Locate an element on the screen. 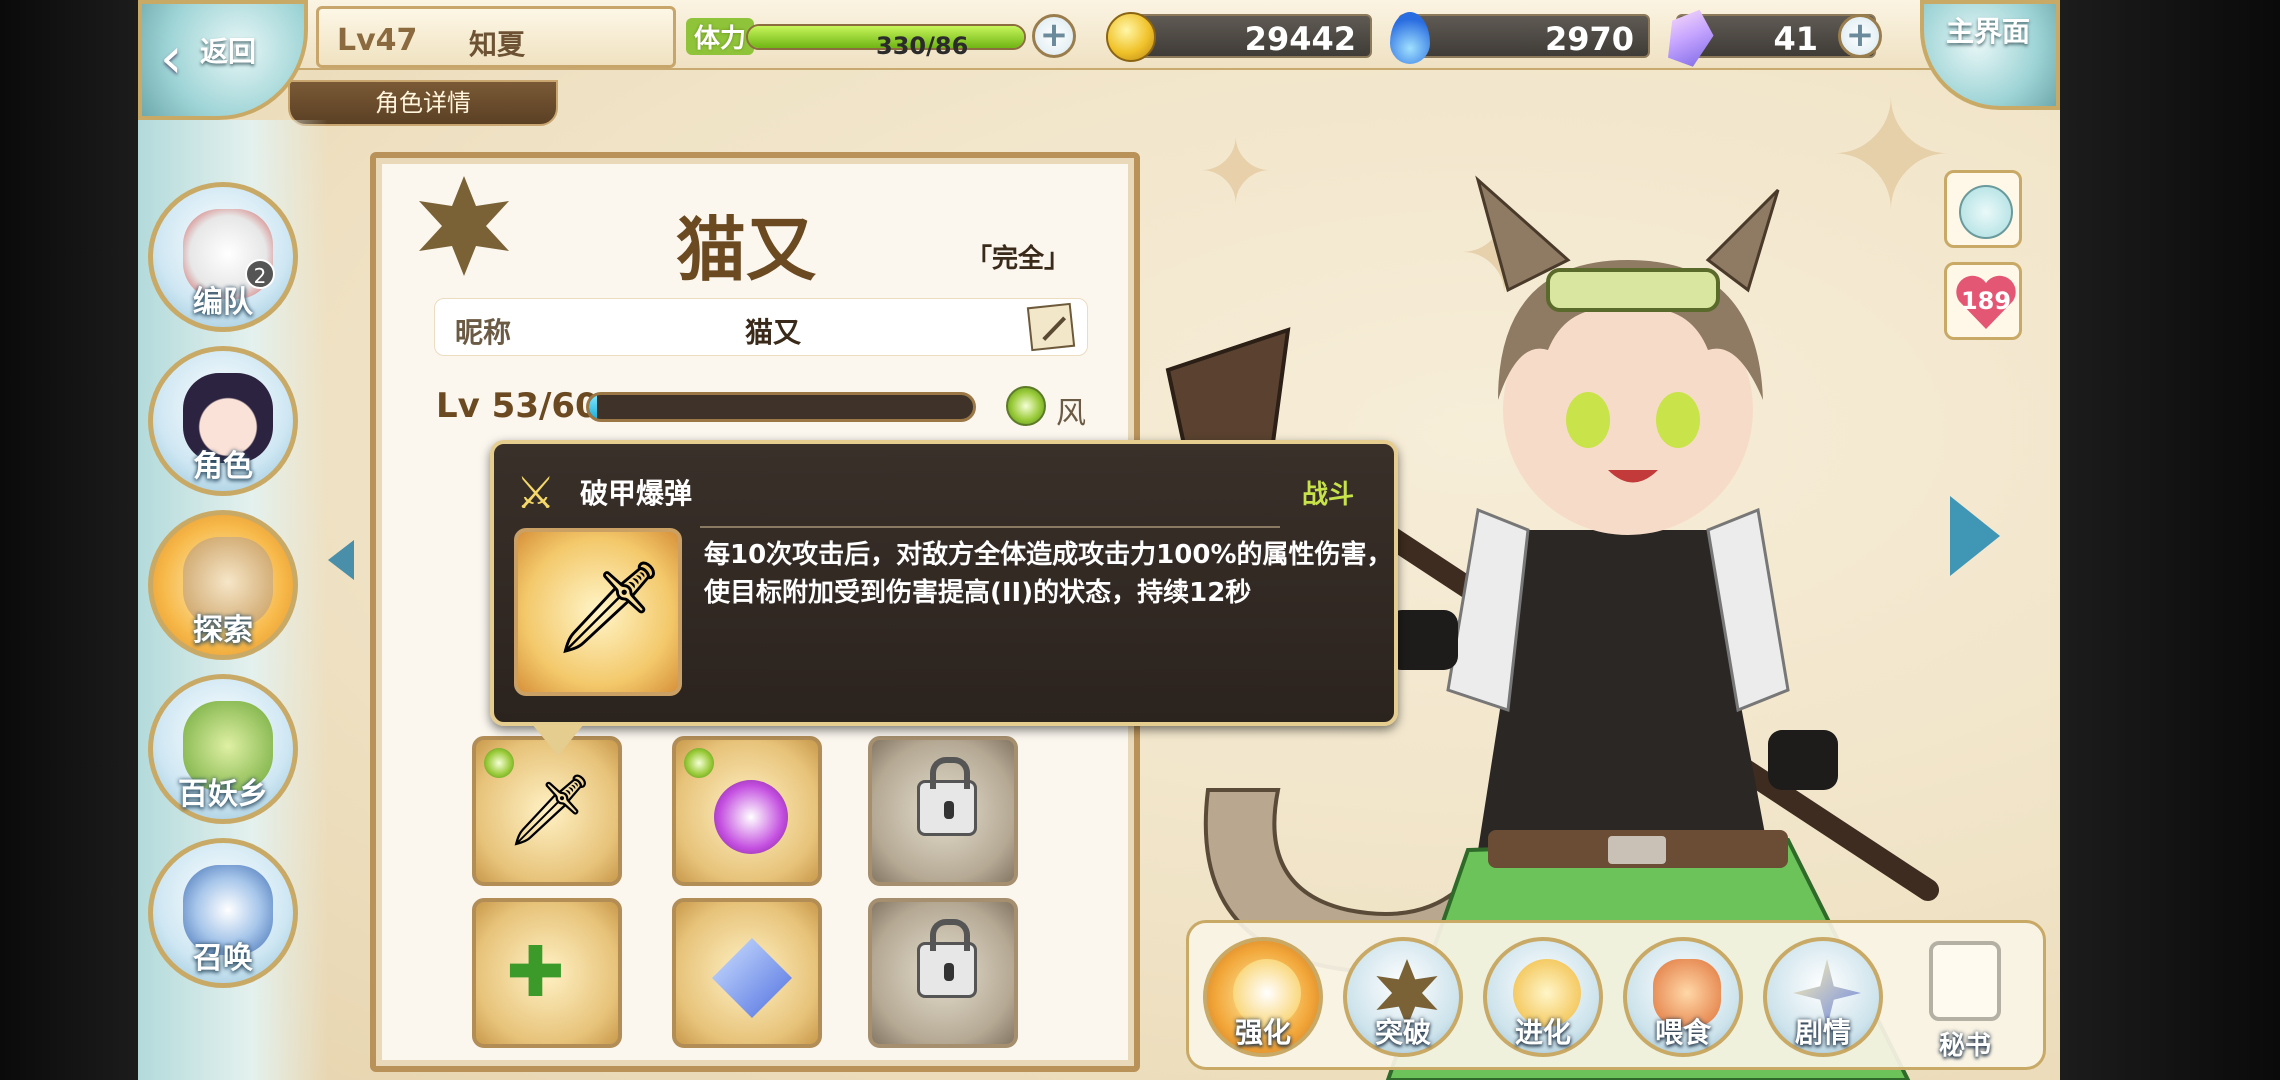 This screenshot has height=1080, width=2280. spirit-counter: 2970 is located at coordinates (1520, 38).